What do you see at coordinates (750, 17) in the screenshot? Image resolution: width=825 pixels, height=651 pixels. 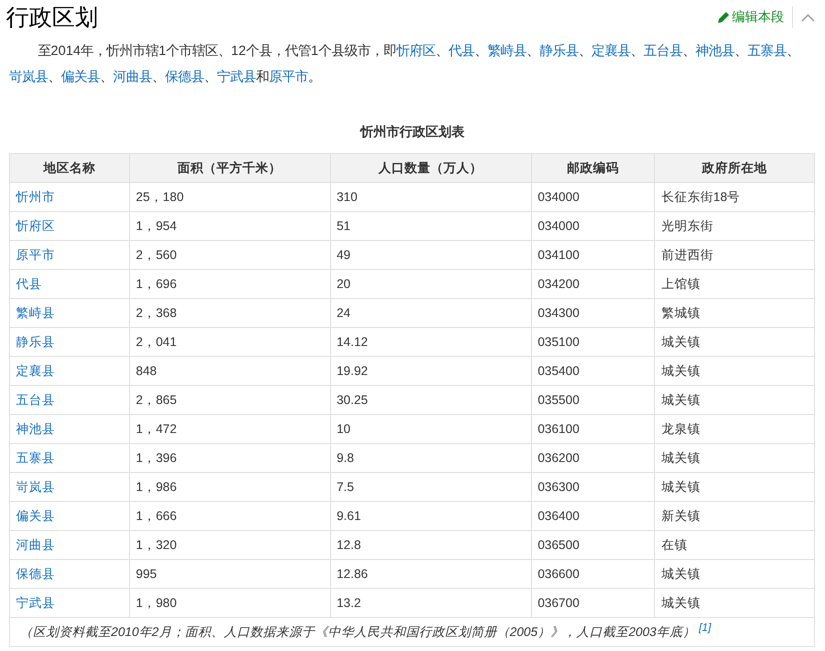 I see `edit-link: 编辑本段` at bounding box center [750, 17].